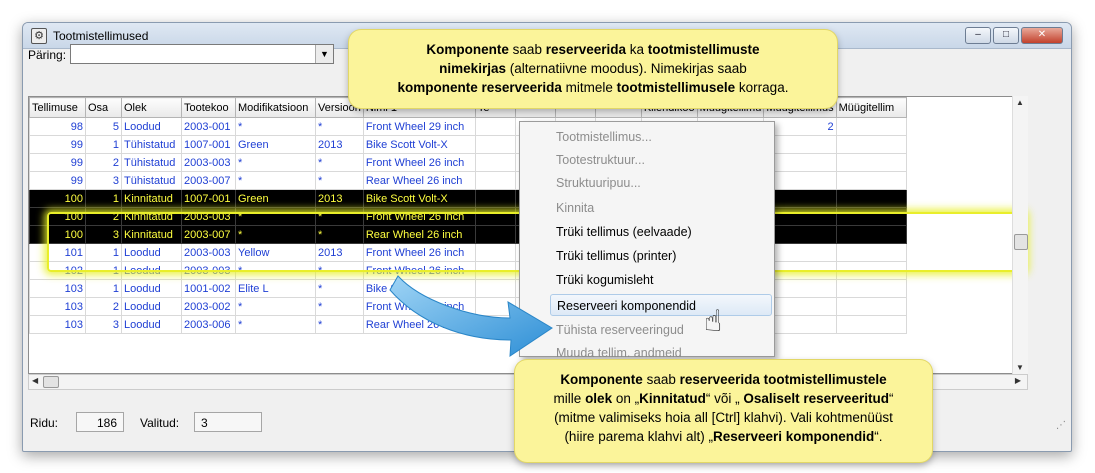  What do you see at coordinates (419, 288) in the screenshot?
I see `table-cell: Bike S` at bounding box center [419, 288].